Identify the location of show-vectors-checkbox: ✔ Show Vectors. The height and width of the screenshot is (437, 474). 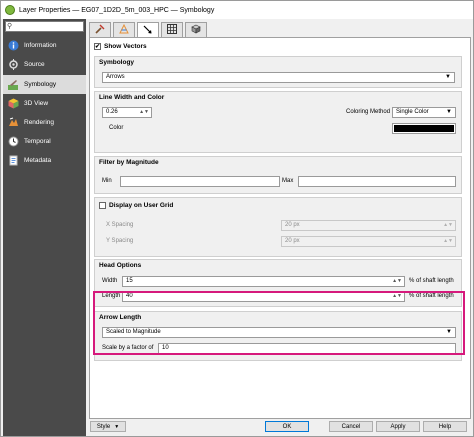
(120, 46).